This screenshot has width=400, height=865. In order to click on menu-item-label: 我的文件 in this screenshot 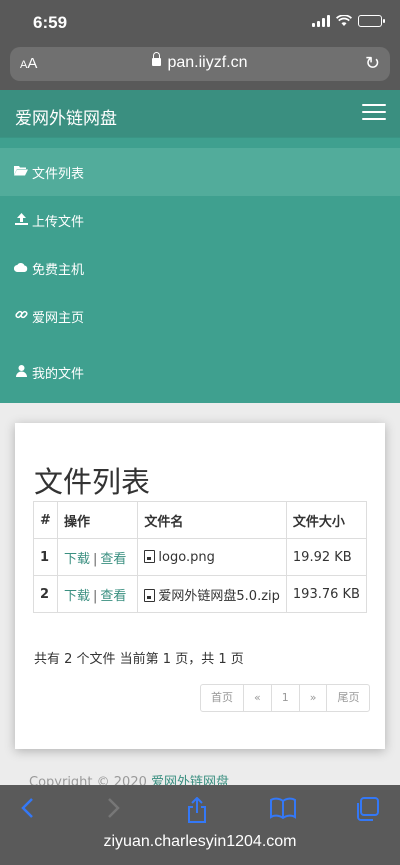, I will do `click(58, 374)`.